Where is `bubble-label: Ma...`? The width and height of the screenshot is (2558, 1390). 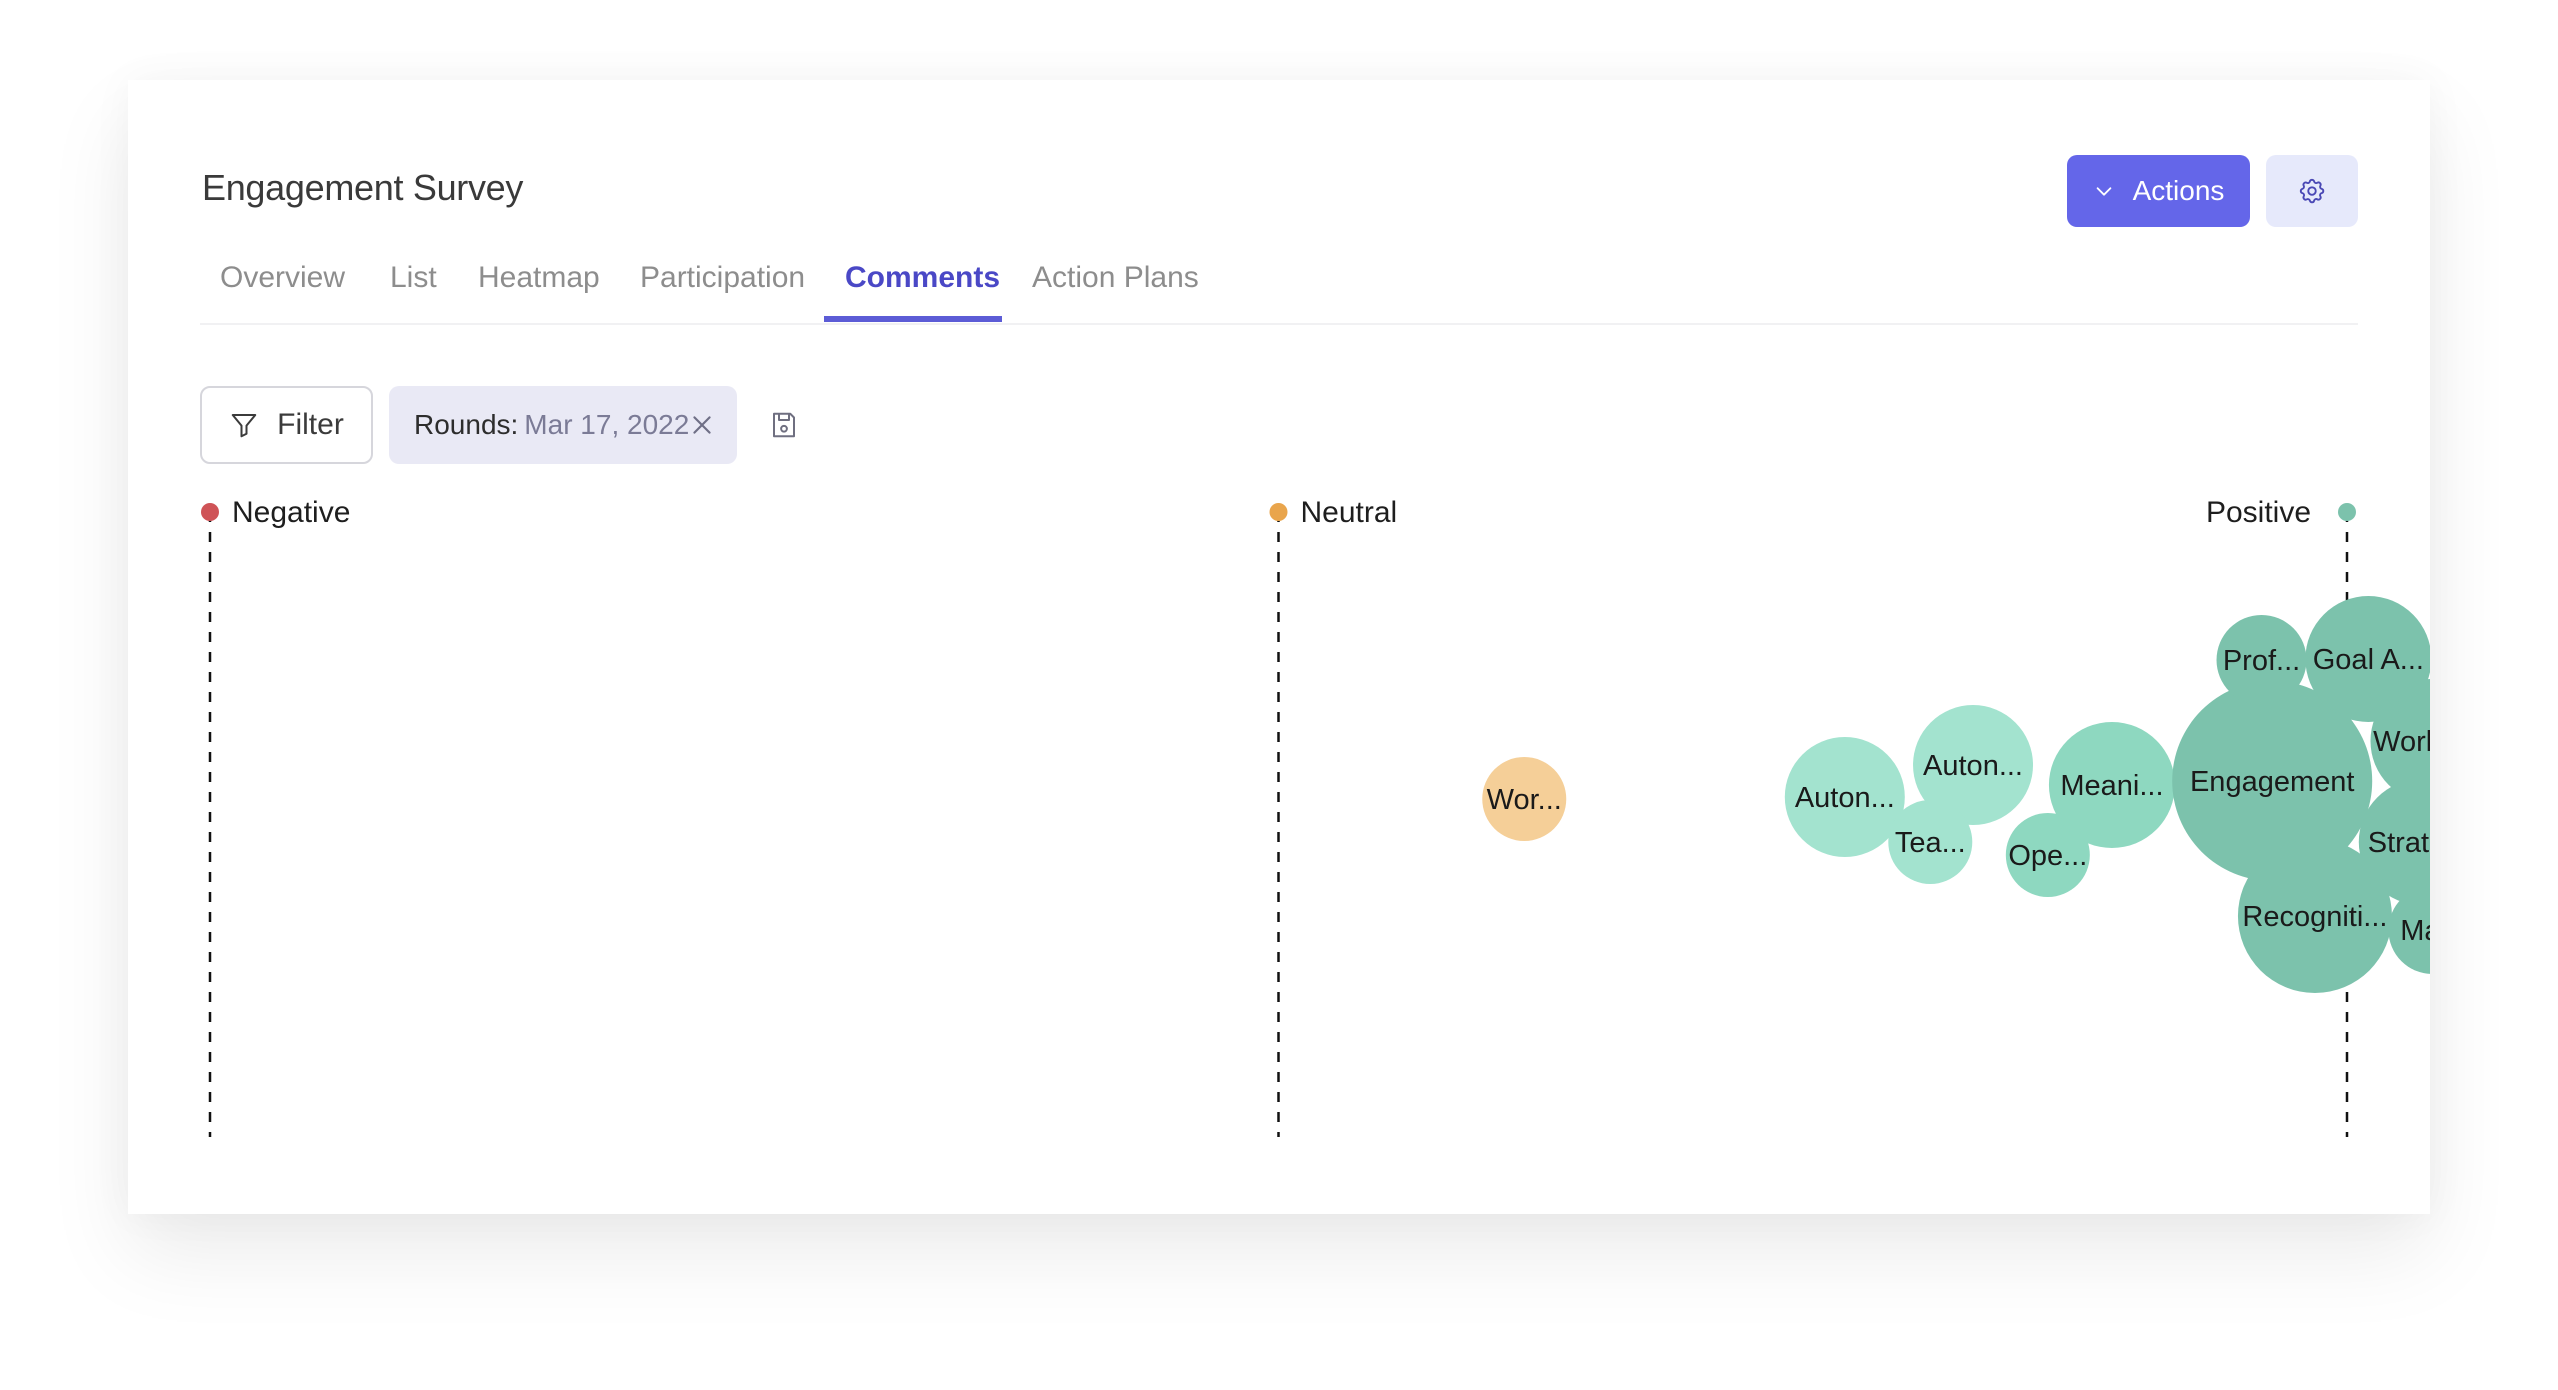
bubble-label: Ma... is located at coordinates (2415, 931).